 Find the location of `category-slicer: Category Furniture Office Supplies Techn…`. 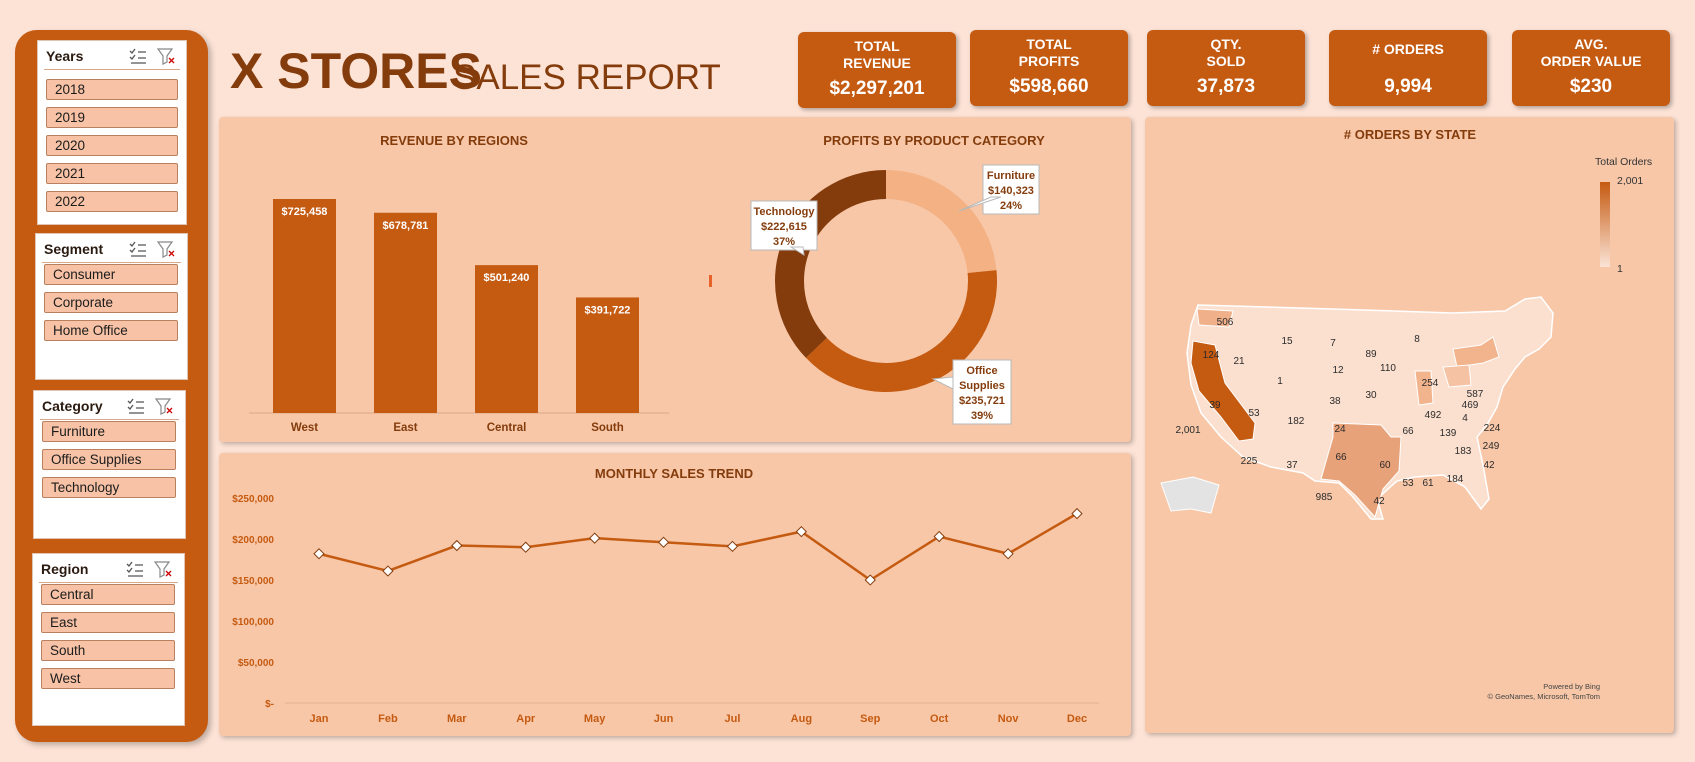

category-slicer: Category Furniture Office Supplies Techn… is located at coordinates (109, 464).